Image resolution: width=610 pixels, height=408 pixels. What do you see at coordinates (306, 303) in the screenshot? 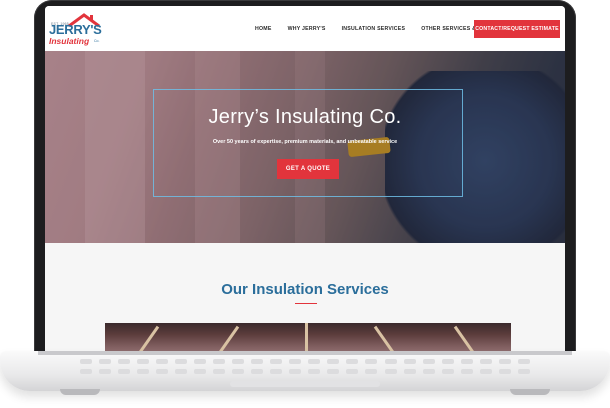
I see `services-divider` at bounding box center [306, 303].